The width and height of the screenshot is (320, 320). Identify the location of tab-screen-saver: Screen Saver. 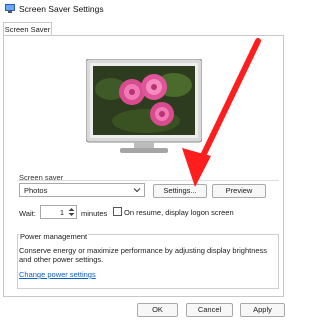
(27, 29).